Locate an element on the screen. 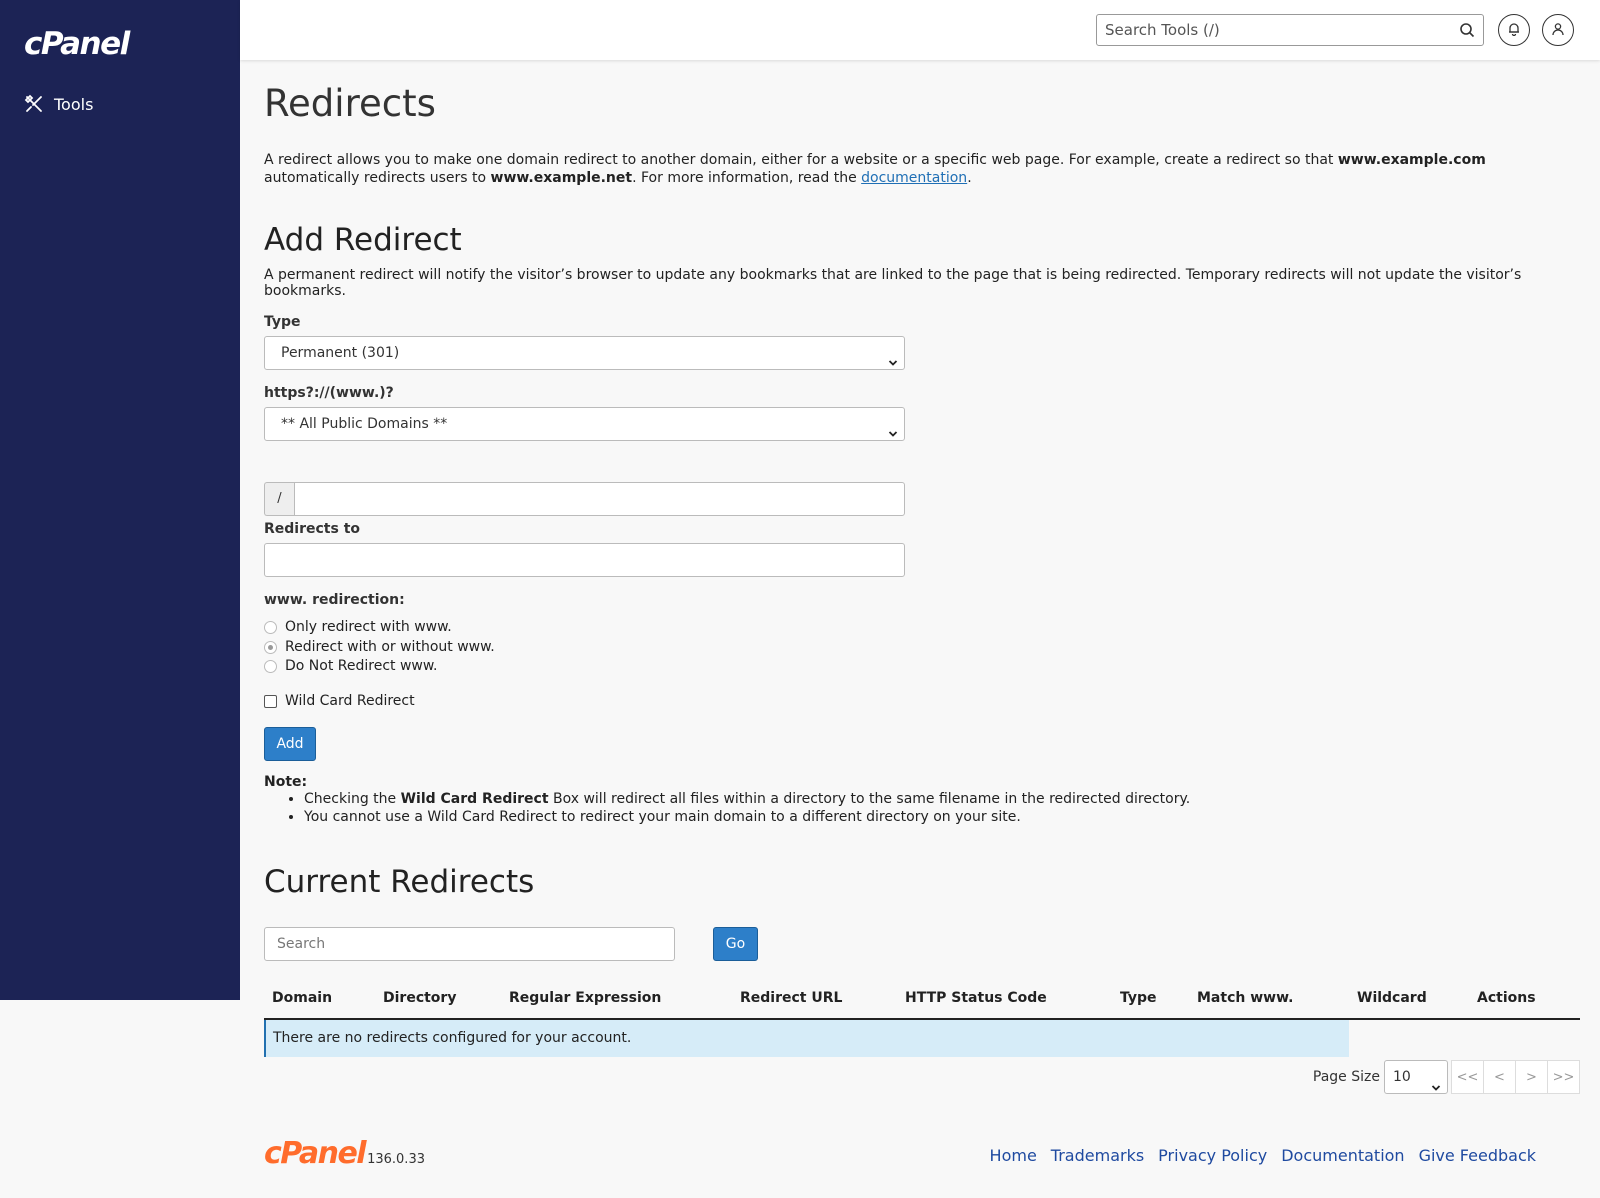  radio-label: Redirect with or without www. is located at coordinates (390, 647).